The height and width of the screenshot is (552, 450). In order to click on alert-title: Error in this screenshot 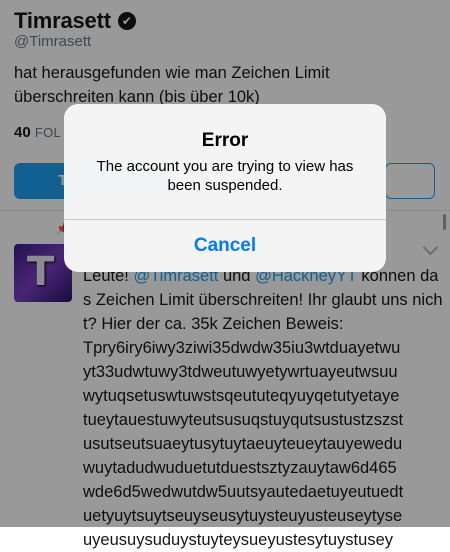, I will do `click(225, 140)`.